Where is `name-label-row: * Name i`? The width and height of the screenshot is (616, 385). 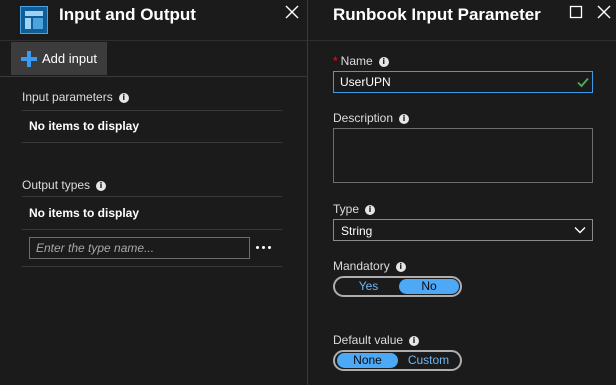
name-label-row: * Name i is located at coordinates (361, 61).